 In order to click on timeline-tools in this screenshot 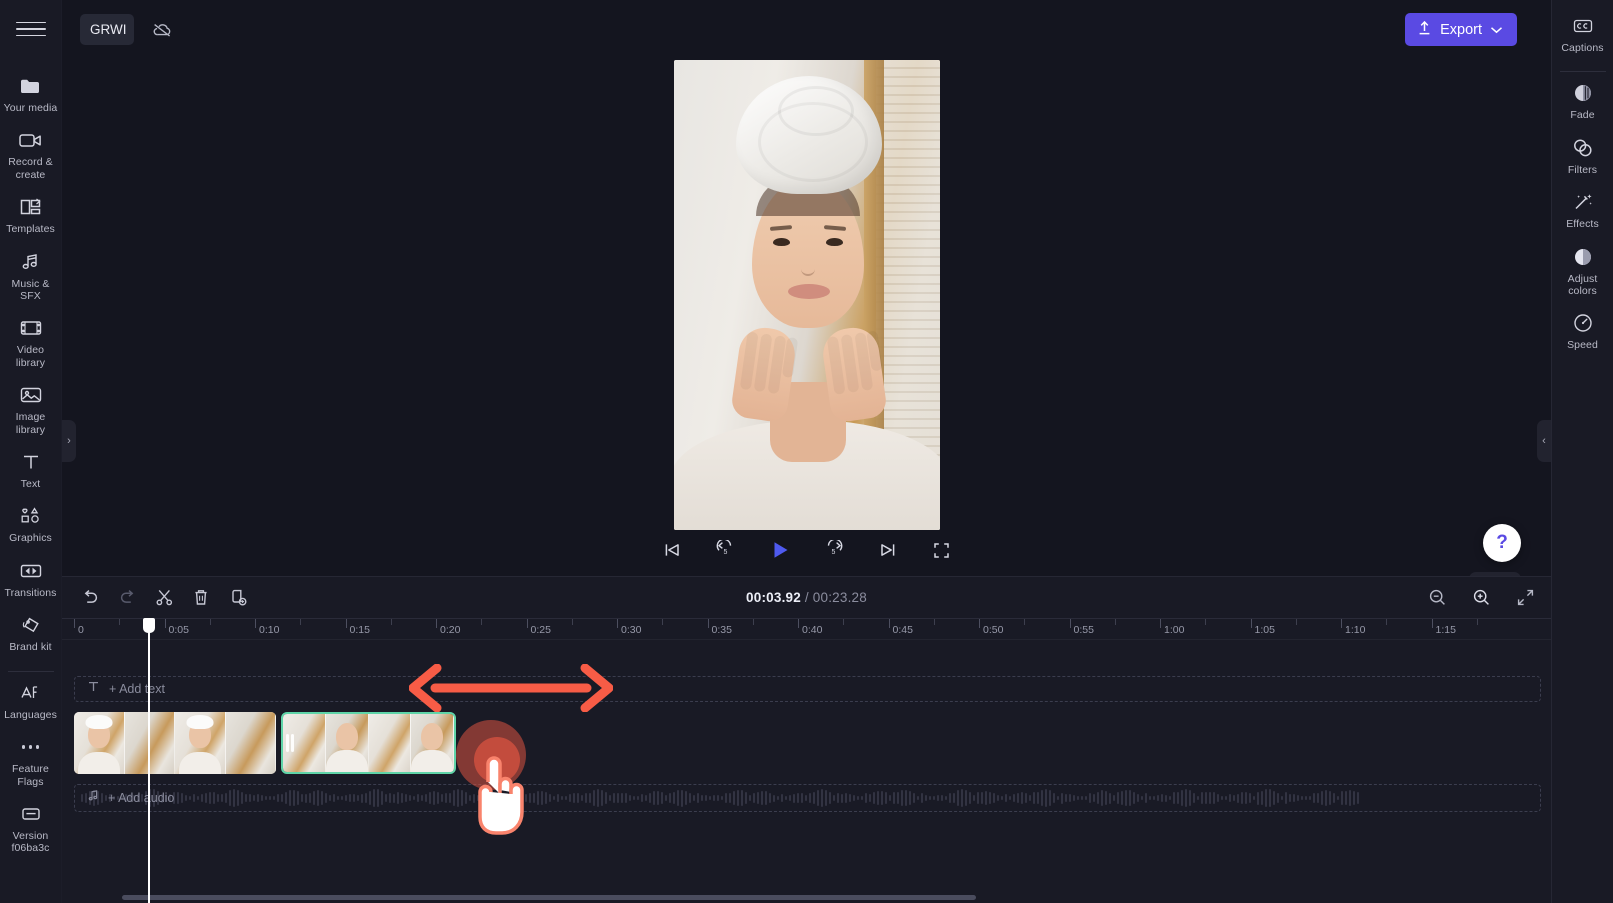, I will do `click(157, 598)`.